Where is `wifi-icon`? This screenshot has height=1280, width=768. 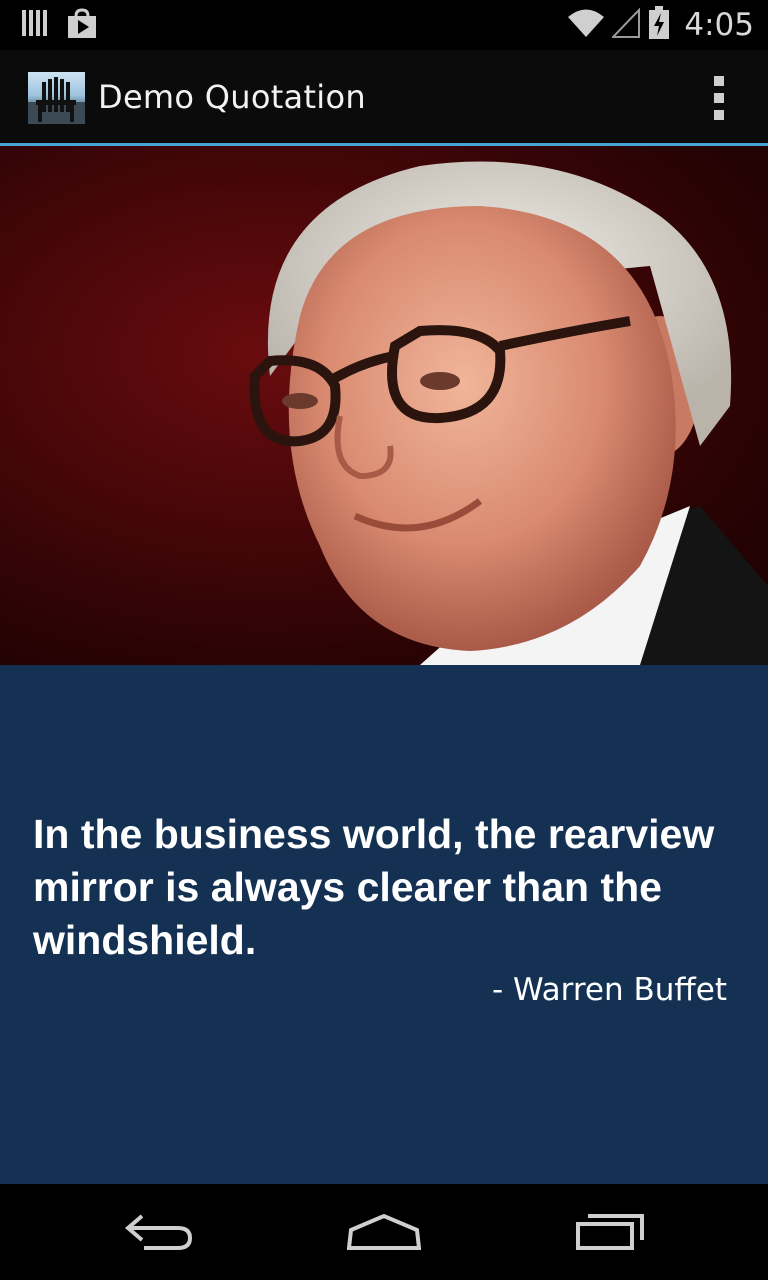
wifi-icon is located at coordinates (586, 25).